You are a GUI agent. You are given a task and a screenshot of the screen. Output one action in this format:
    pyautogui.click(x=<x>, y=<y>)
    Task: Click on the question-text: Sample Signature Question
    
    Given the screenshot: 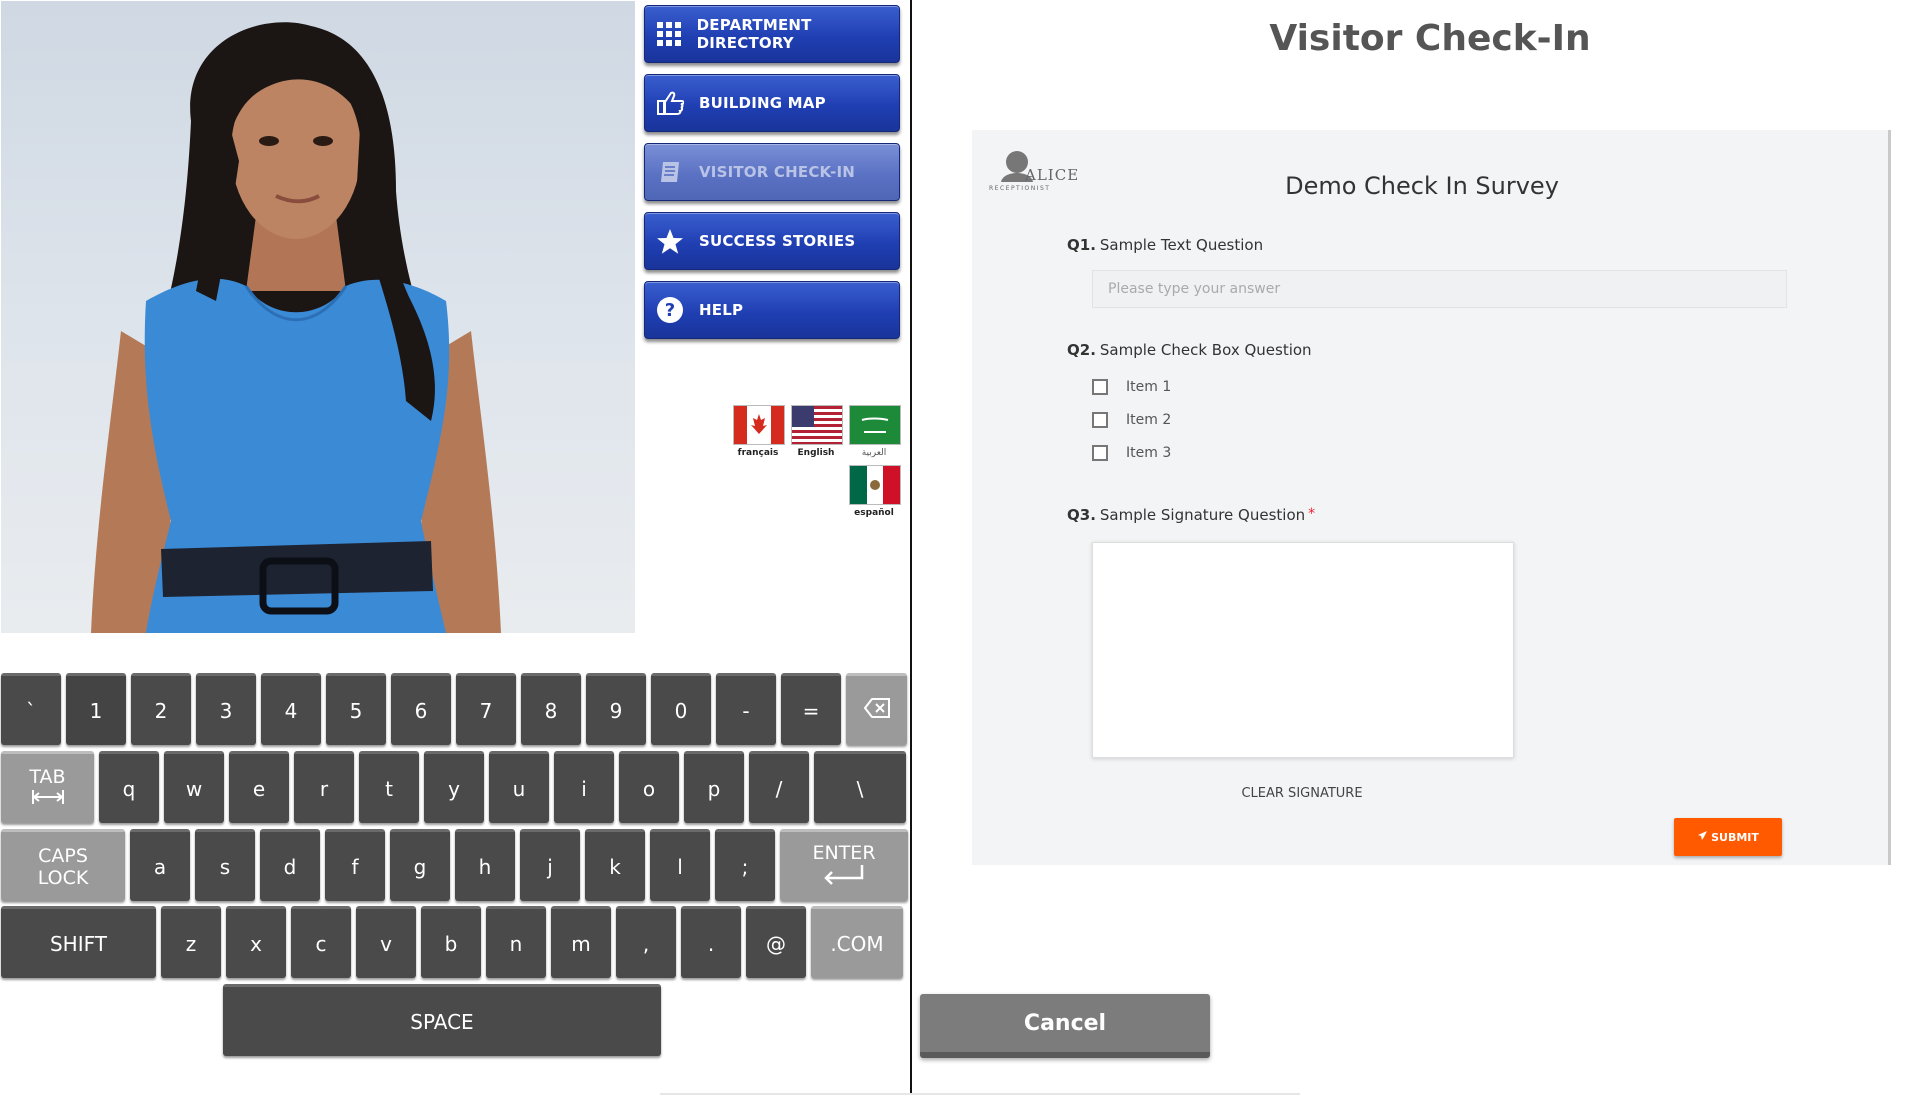 What is the action you would take?
    pyautogui.click(x=1202, y=515)
    